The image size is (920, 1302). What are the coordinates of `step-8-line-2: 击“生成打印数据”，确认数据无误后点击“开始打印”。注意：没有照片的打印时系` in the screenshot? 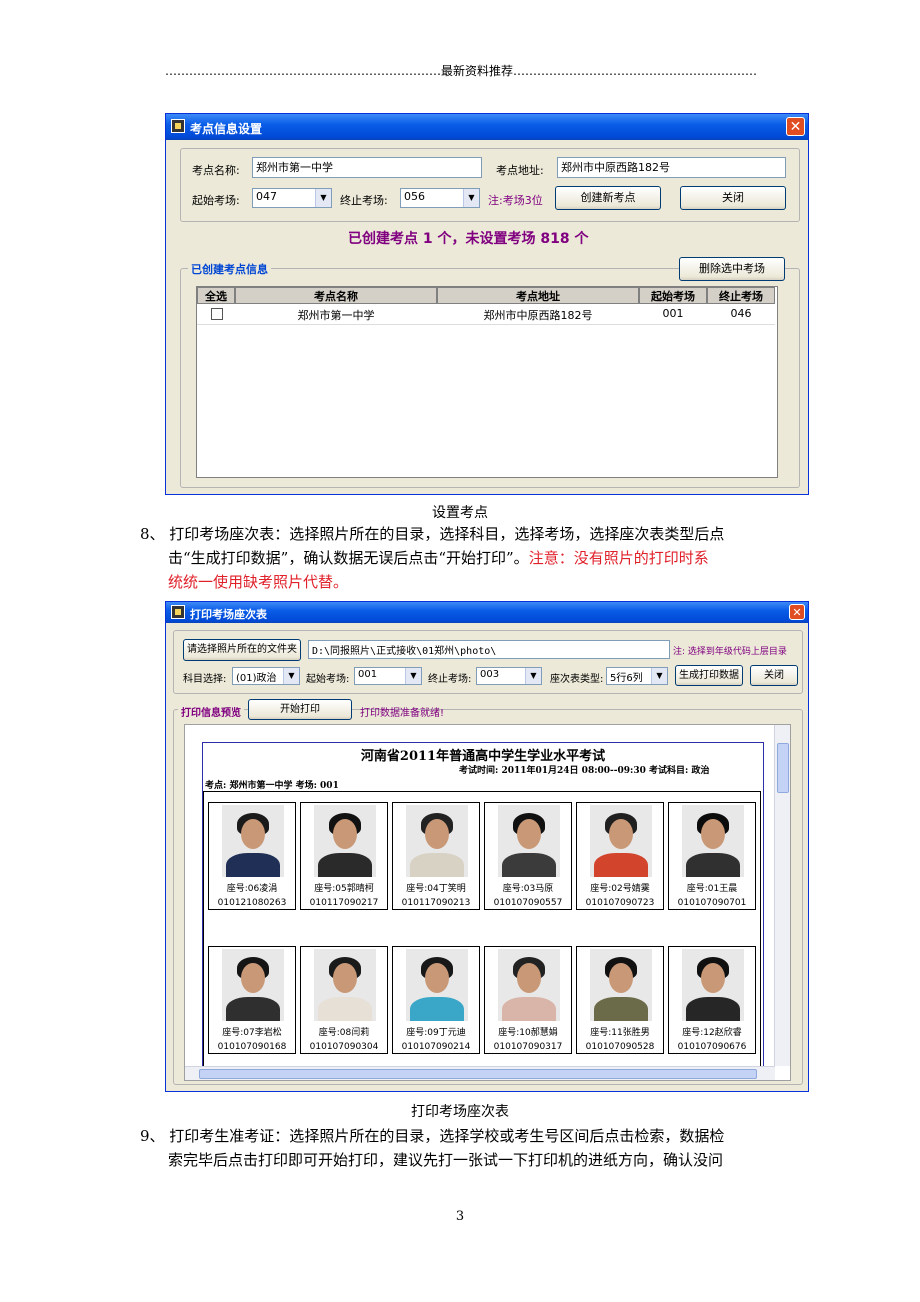 It's located at (438, 558).